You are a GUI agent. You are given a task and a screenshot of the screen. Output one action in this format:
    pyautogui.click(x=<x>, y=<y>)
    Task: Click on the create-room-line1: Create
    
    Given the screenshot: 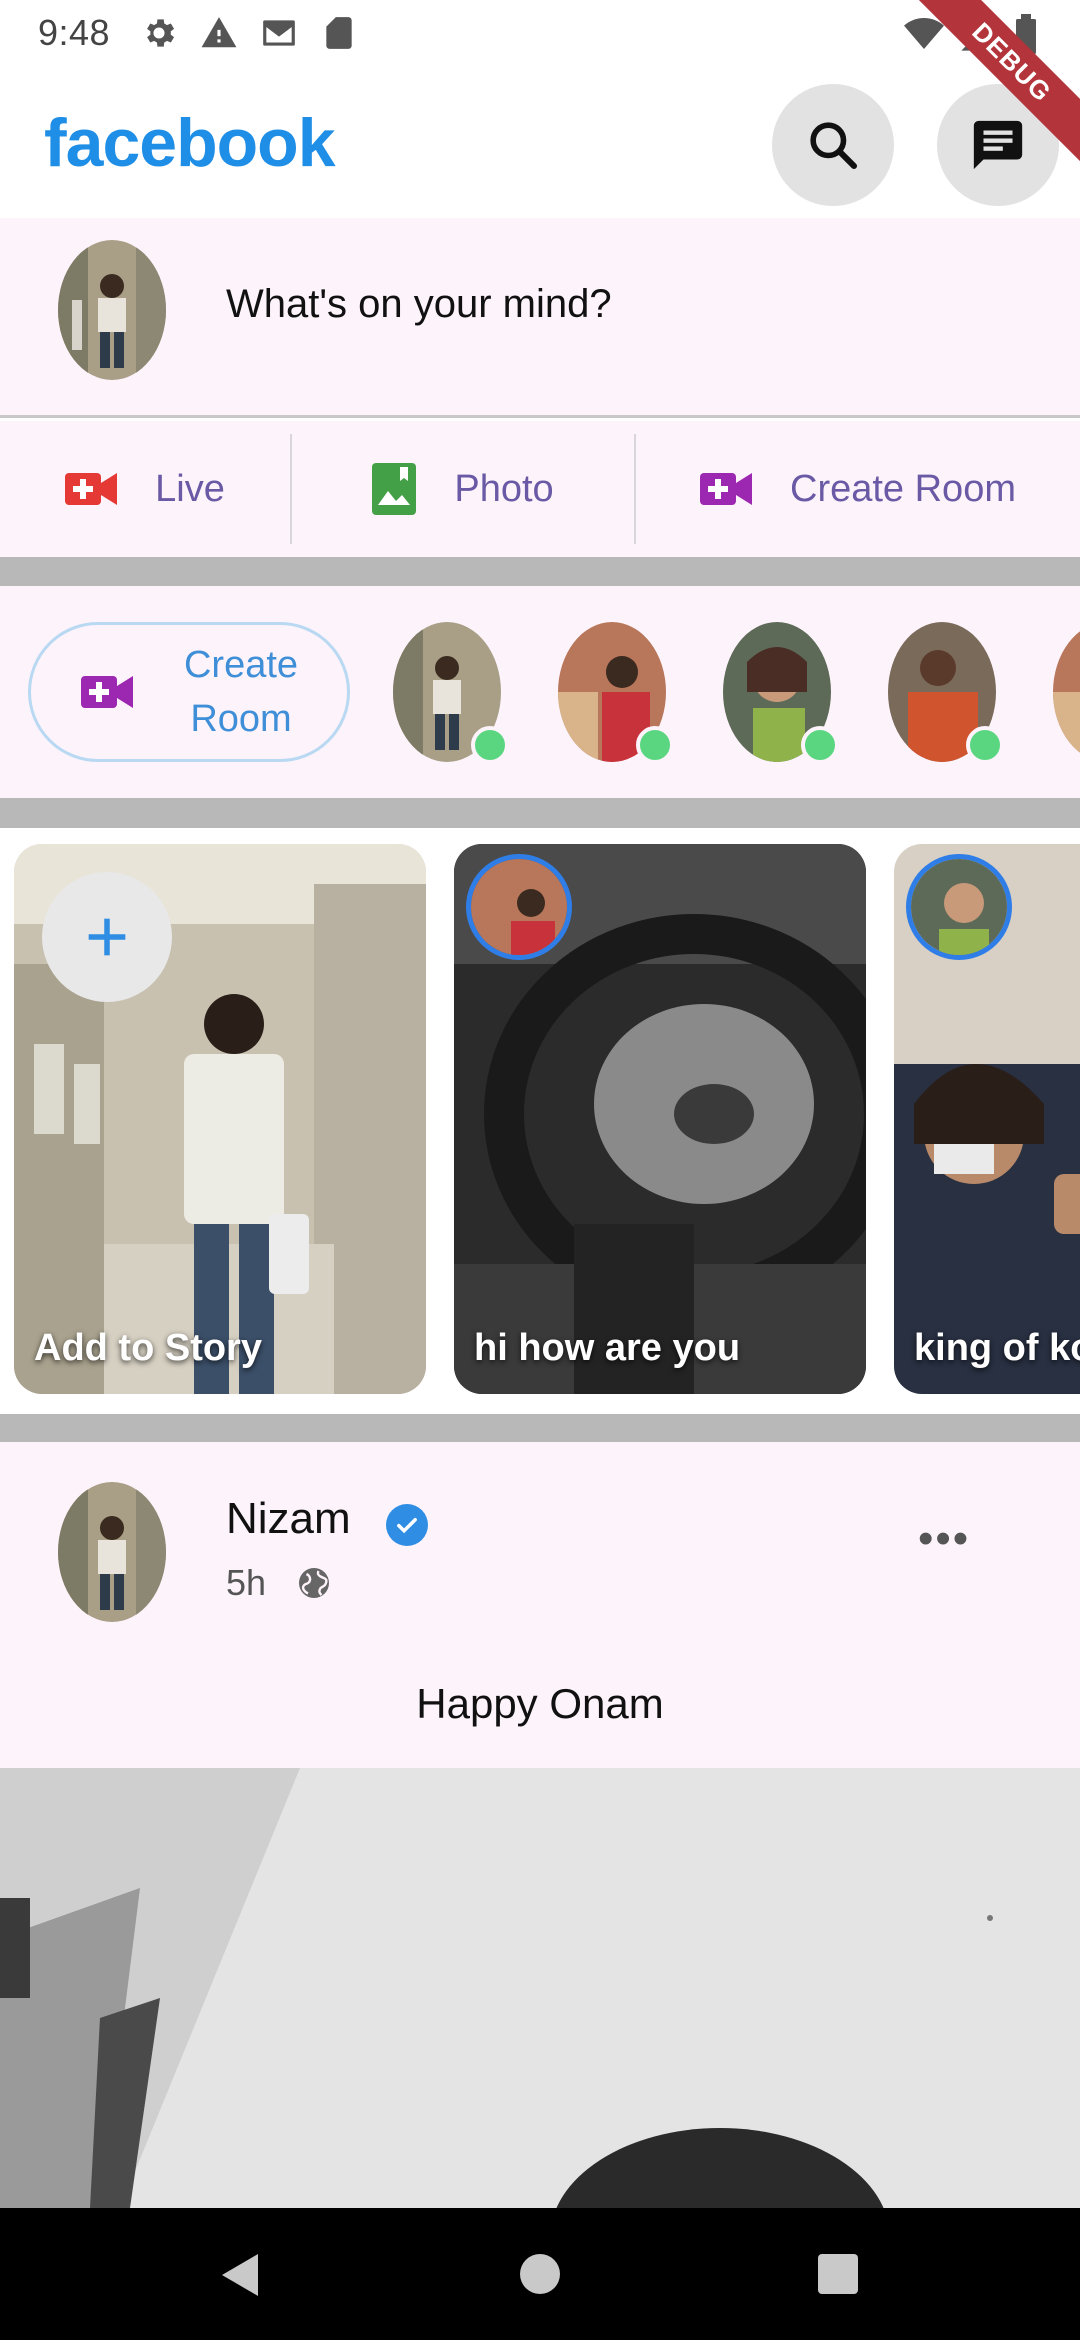 What is the action you would take?
    pyautogui.click(x=241, y=665)
    